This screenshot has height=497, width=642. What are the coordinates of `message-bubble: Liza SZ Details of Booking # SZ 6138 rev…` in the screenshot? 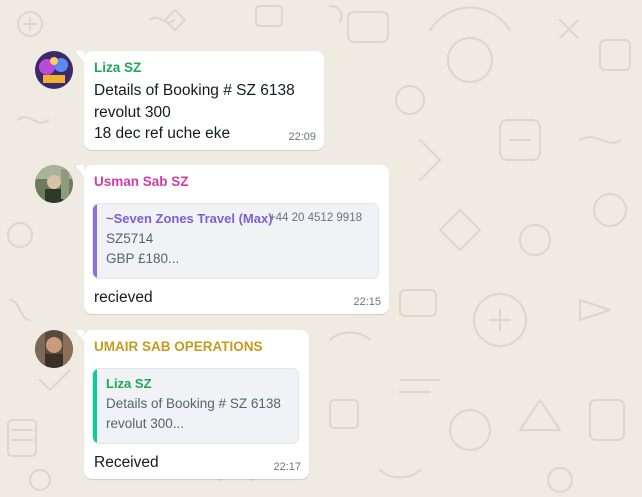 It's located at (200, 100).